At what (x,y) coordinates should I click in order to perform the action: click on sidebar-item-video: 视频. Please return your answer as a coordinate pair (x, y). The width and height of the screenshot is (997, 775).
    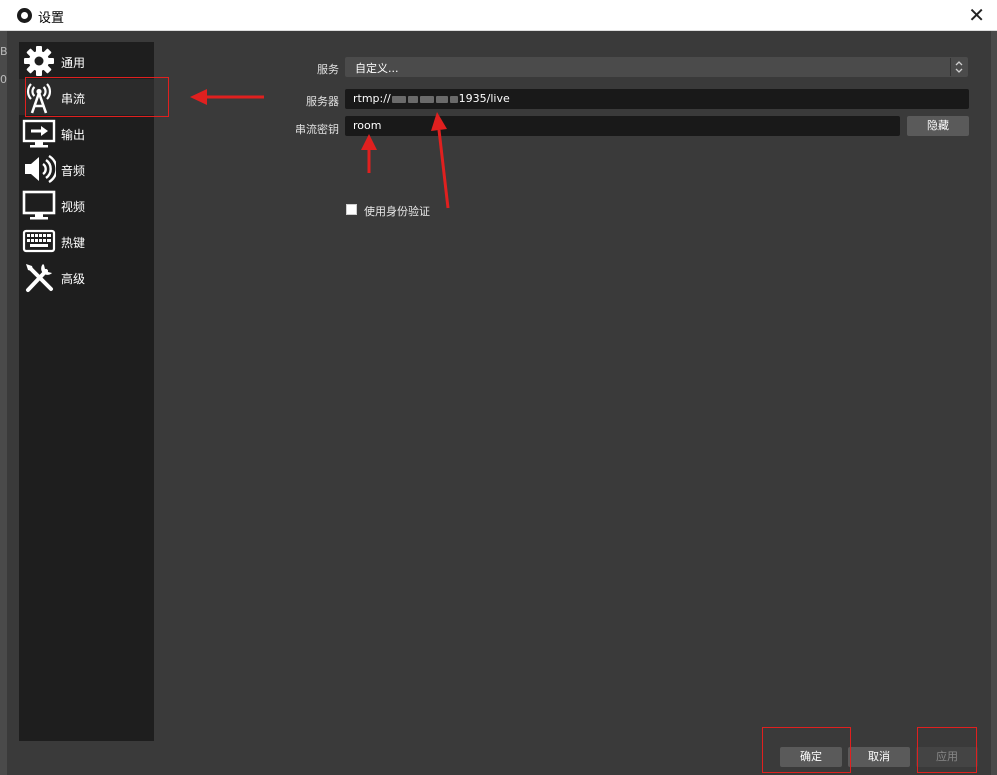
    Looking at the image, I should click on (86, 205).